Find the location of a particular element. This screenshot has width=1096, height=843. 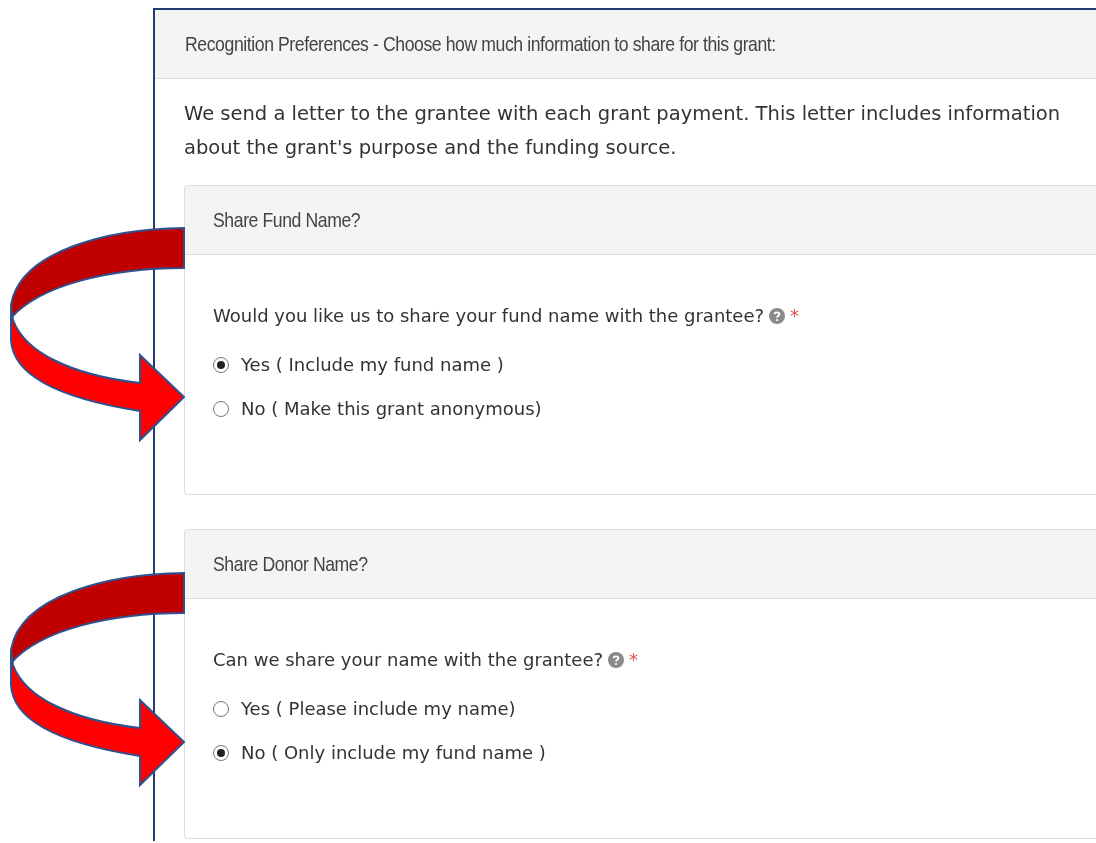

question-text: Can we share your name with the grantee? is located at coordinates (408, 659).